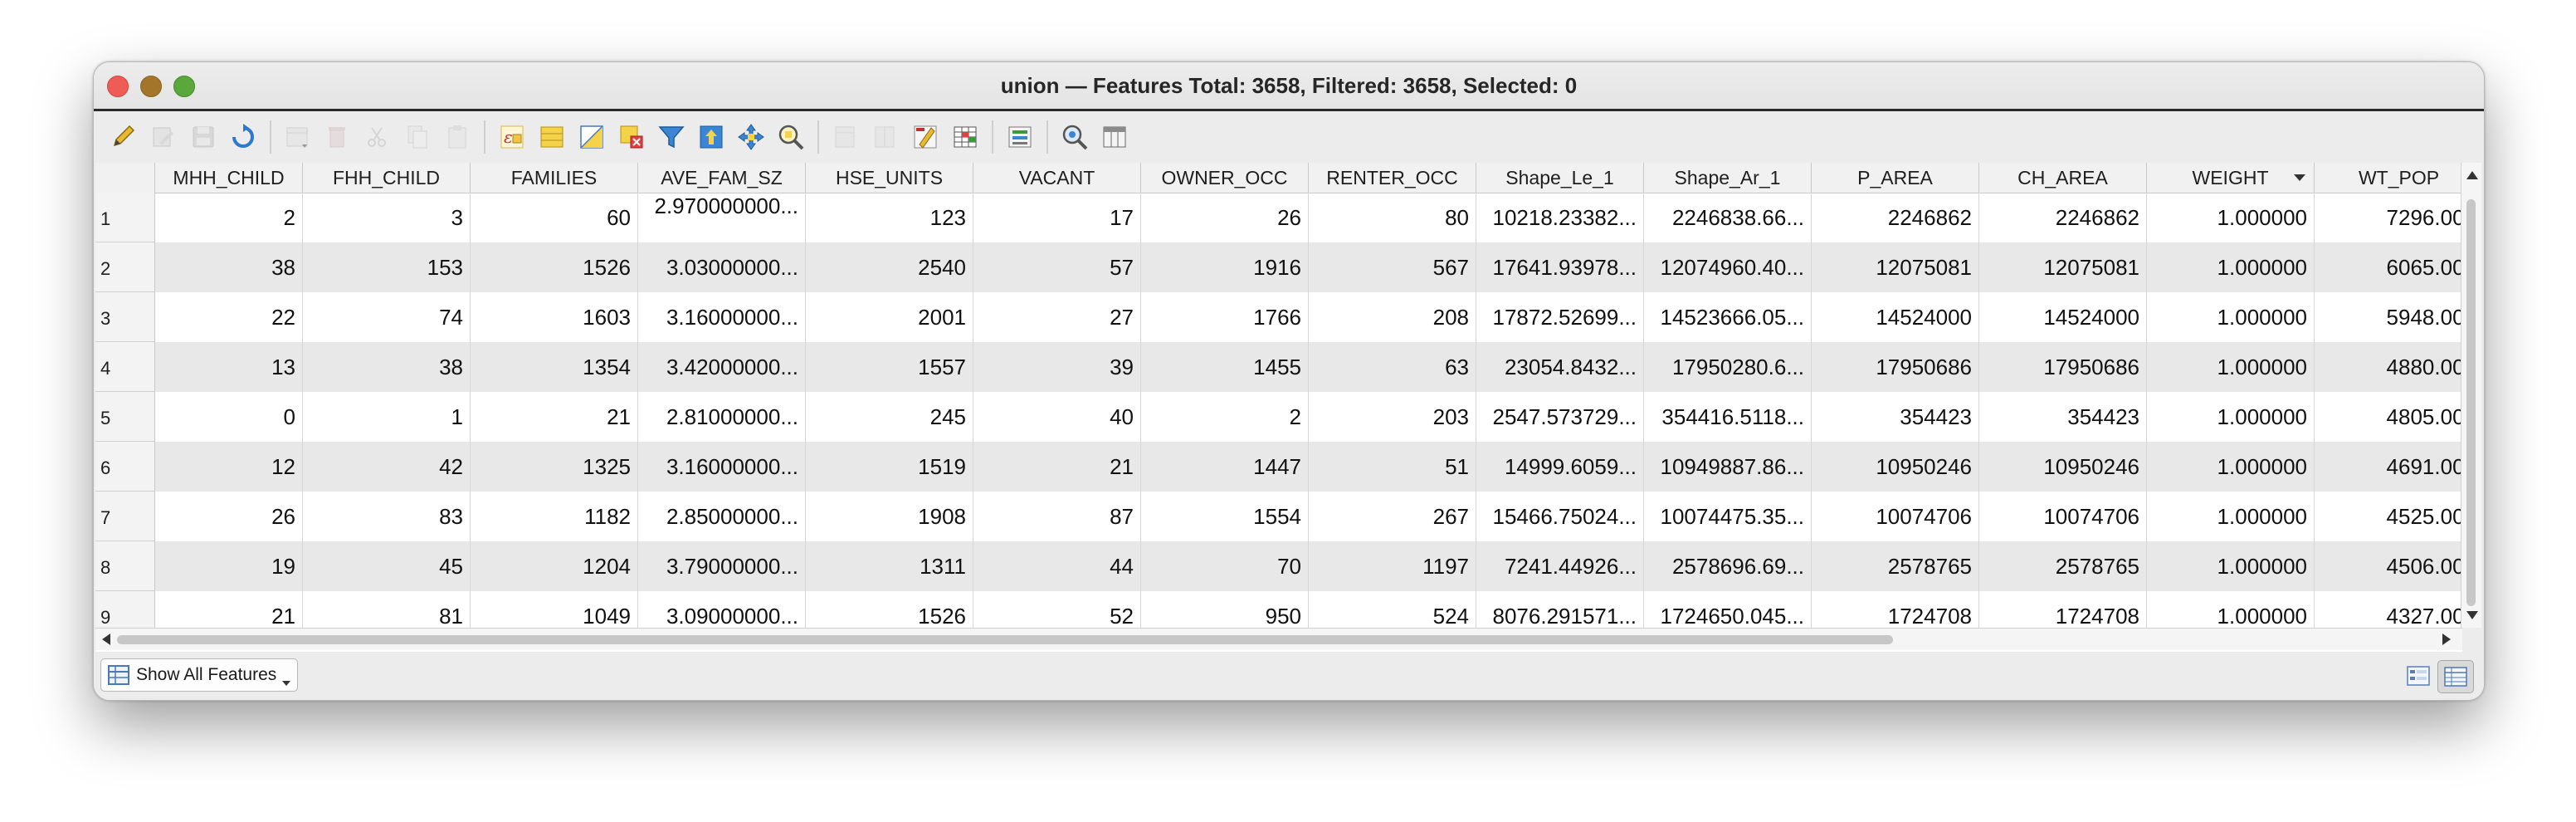 The height and width of the screenshot is (822, 2576). What do you see at coordinates (1057, 217) in the screenshot?
I see `table-cell: 17` at bounding box center [1057, 217].